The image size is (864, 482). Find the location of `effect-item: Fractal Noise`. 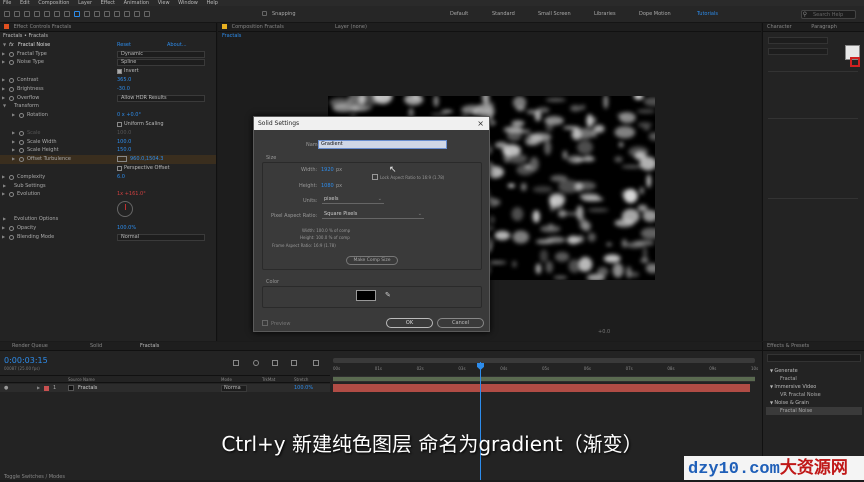

effect-item: Fractal Noise is located at coordinates (814, 411).